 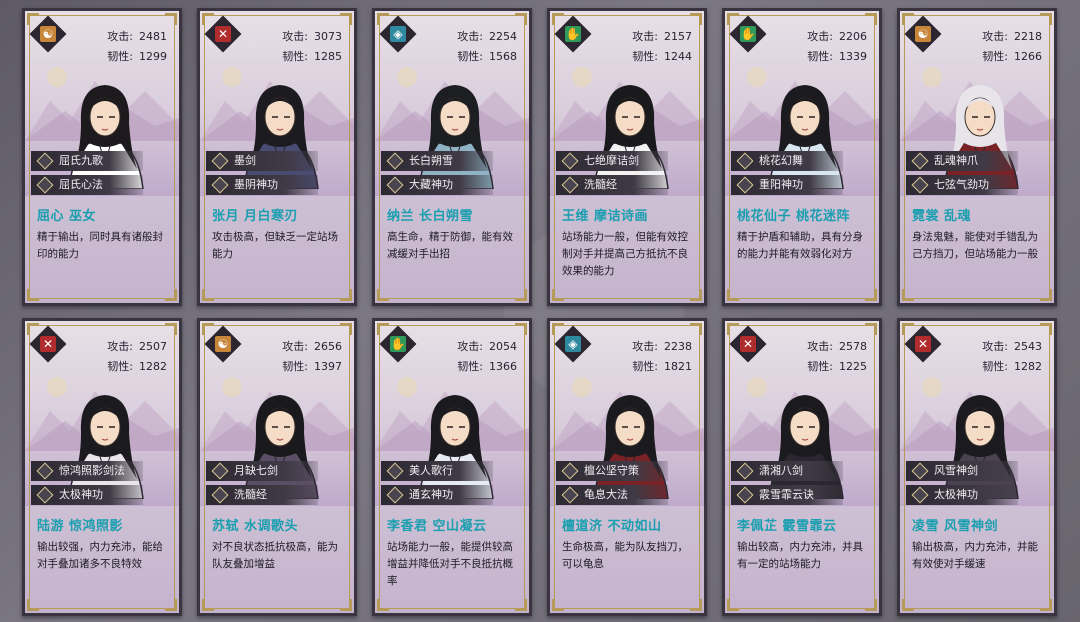 I want to click on toughness-stat: 韧性: 1397, so click(x=312, y=367).